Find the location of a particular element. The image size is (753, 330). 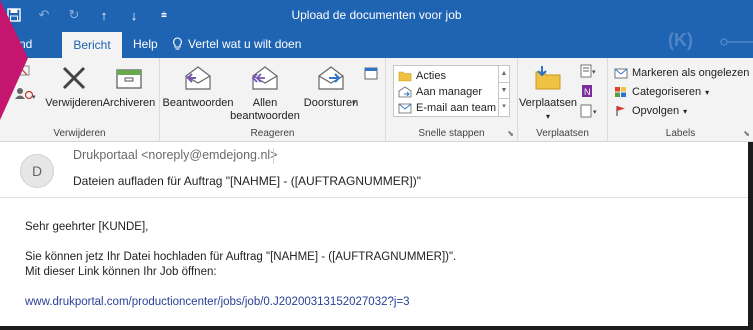

quick-steps-gallery: Acties Aan manager E-mail aan team ▲ ▼ ▾ is located at coordinates (451, 91).